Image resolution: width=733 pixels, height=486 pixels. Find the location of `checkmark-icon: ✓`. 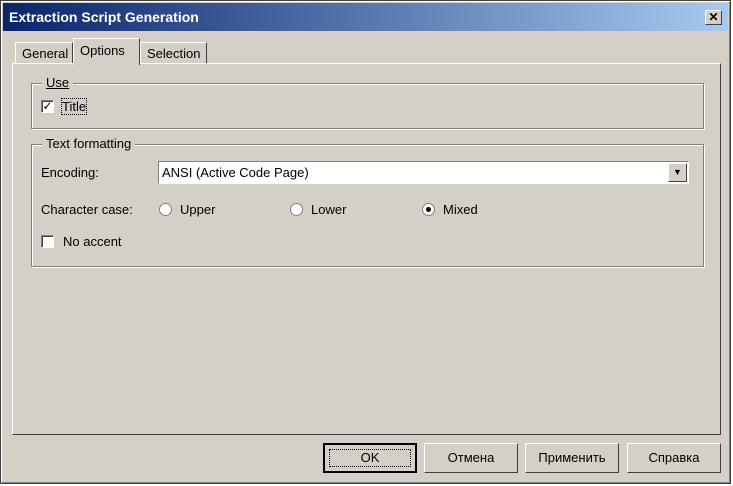

checkmark-icon: ✓ is located at coordinates (47, 106).